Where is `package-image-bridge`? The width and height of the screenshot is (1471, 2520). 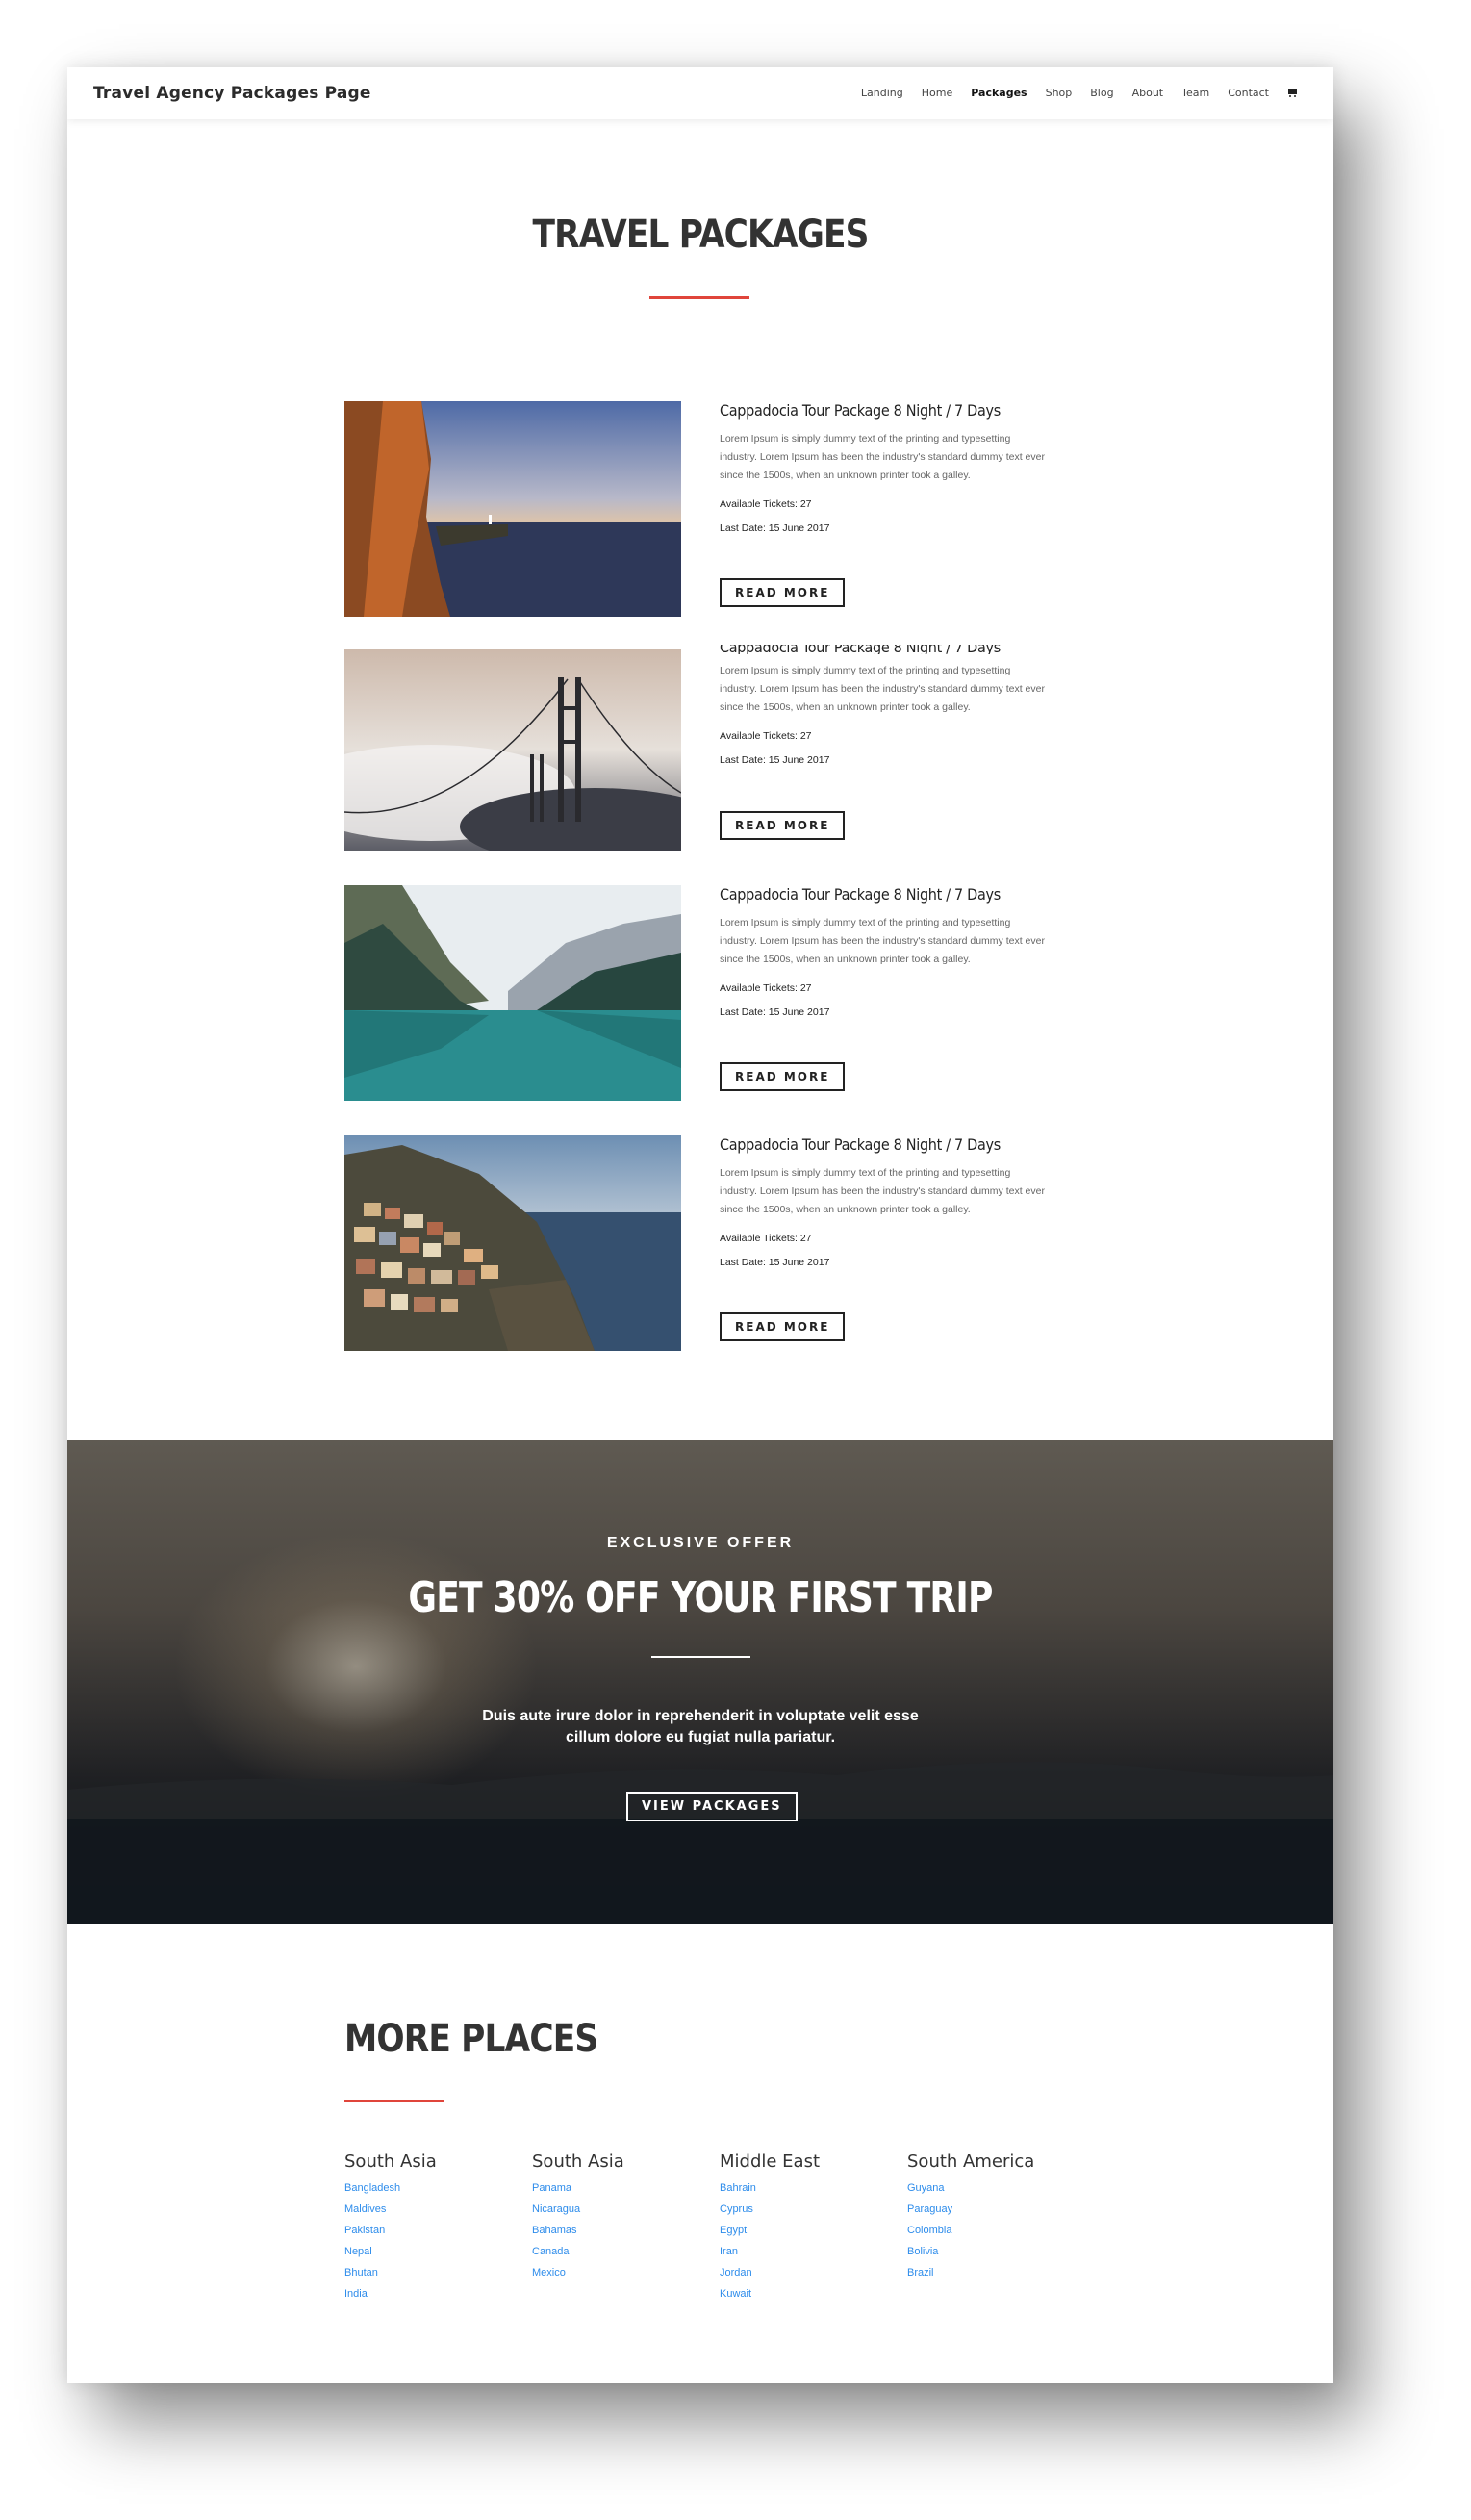
package-image-bridge is located at coordinates (512, 750).